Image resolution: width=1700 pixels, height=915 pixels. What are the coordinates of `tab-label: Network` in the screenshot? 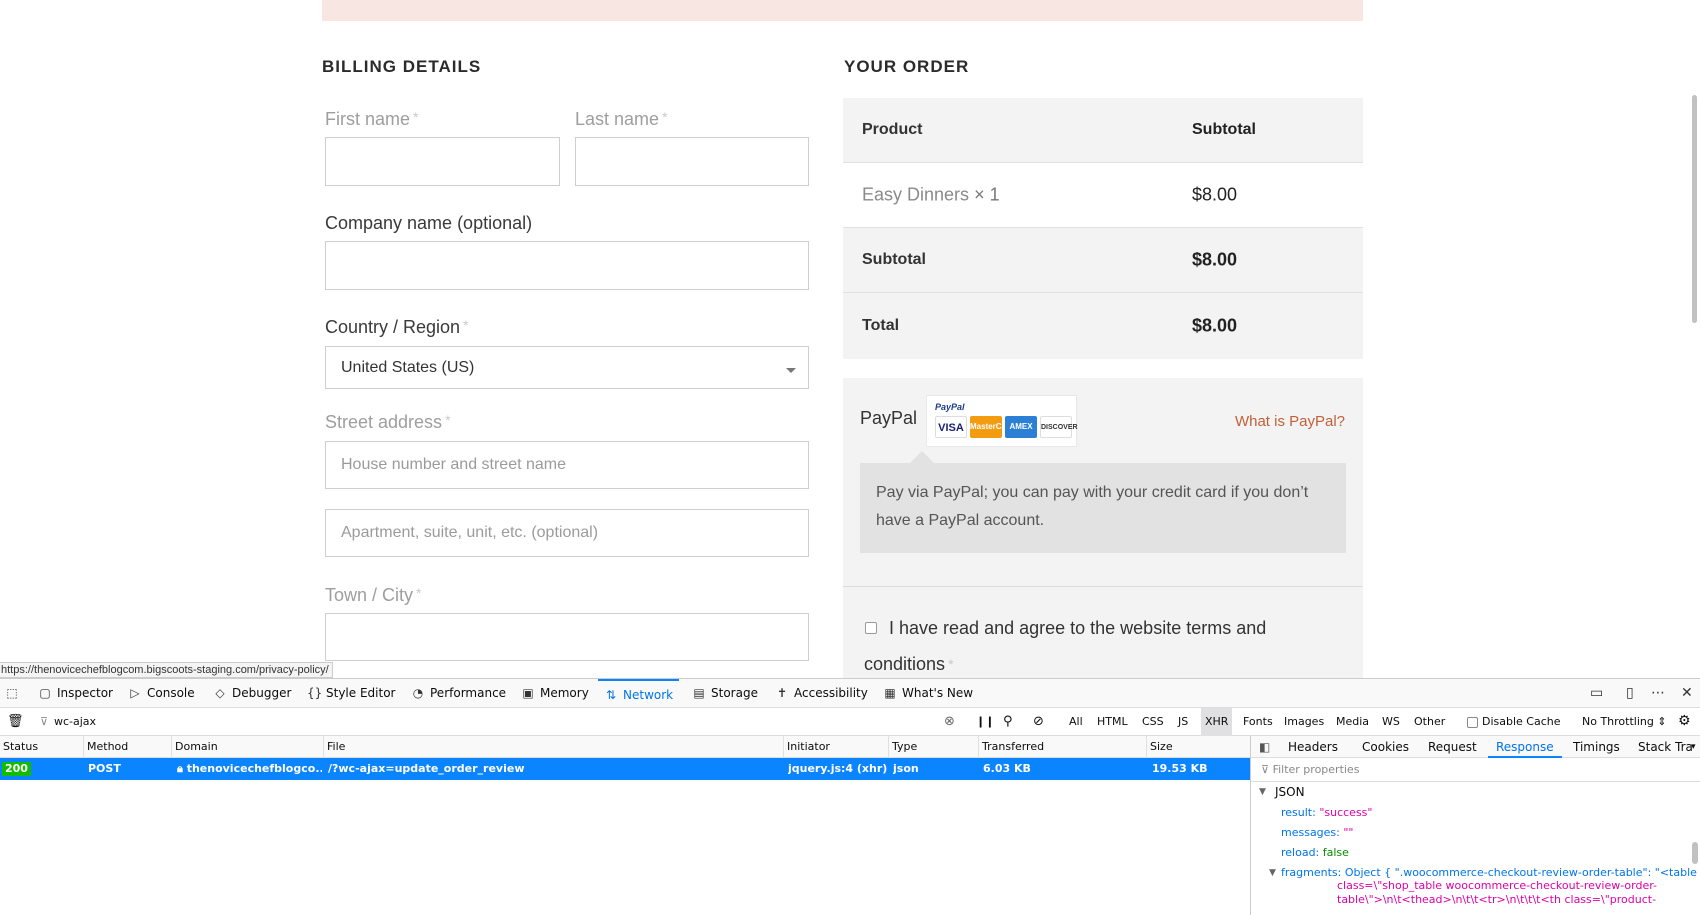 It's located at (648, 695).